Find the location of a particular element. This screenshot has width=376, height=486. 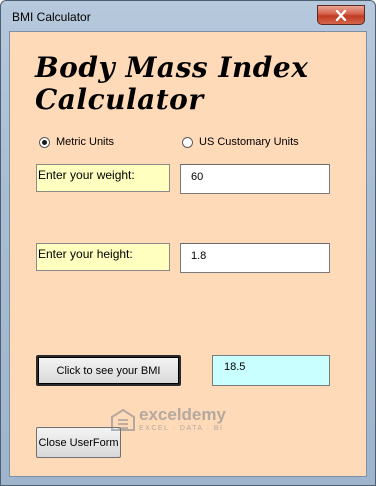

form-heading: Body Mass Index Calculator is located at coordinates (195, 84).